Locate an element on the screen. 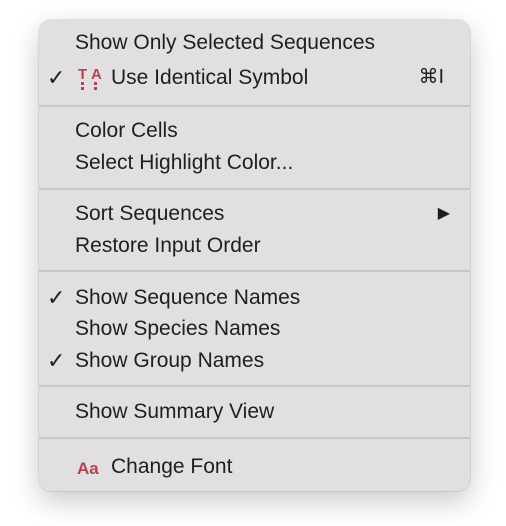 Image resolution: width=506 pixels, height=526 pixels. menu-item-label: Show Sequence Names is located at coordinates (188, 297).